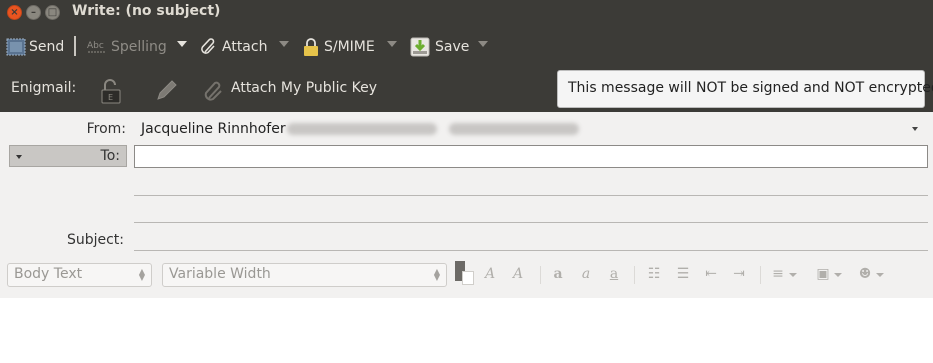 This screenshot has width=933, height=363. Describe the element at coordinates (95, 240) in the screenshot. I see `subject-label: Subject:` at that location.